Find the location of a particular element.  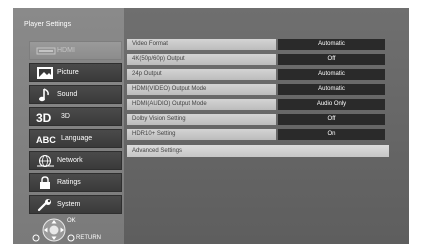

setting-label: Video Format is located at coordinates (201, 44).